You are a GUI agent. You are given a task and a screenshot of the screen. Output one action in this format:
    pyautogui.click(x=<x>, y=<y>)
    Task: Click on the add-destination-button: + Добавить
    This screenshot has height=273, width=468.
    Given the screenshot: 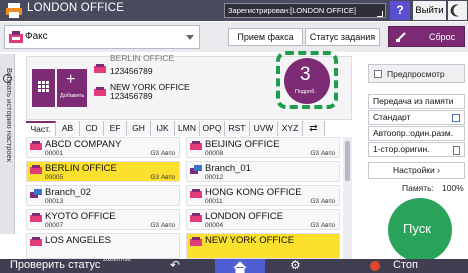 What is the action you would take?
    pyautogui.click(x=72, y=88)
    